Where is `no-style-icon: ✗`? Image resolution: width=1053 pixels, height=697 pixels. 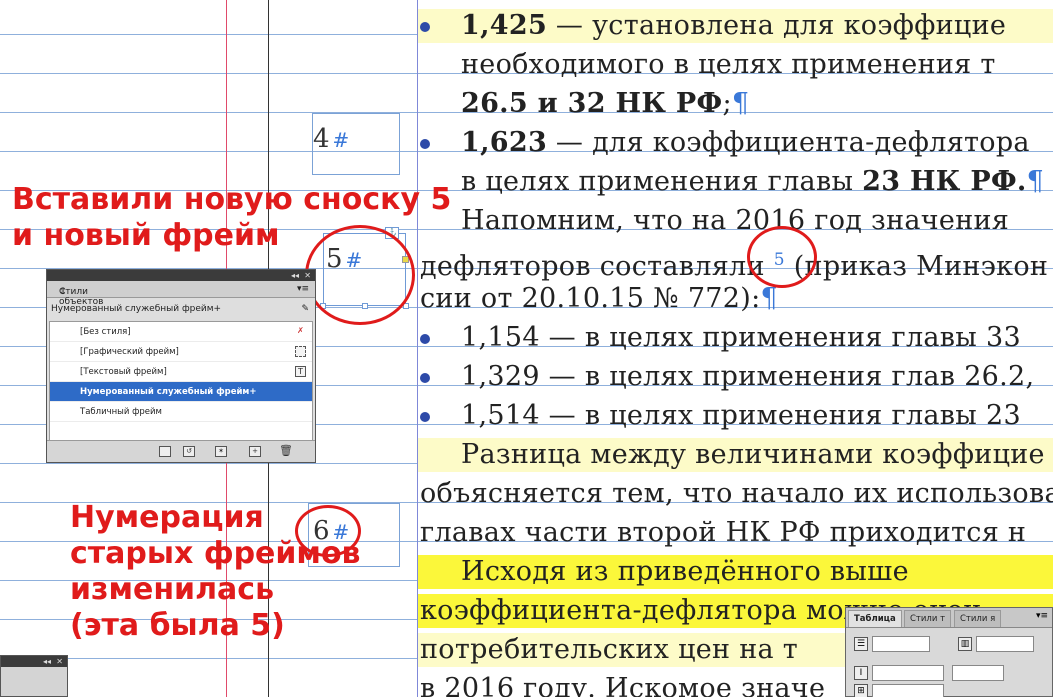 no-style-icon: ✗ is located at coordinates (300, 330).